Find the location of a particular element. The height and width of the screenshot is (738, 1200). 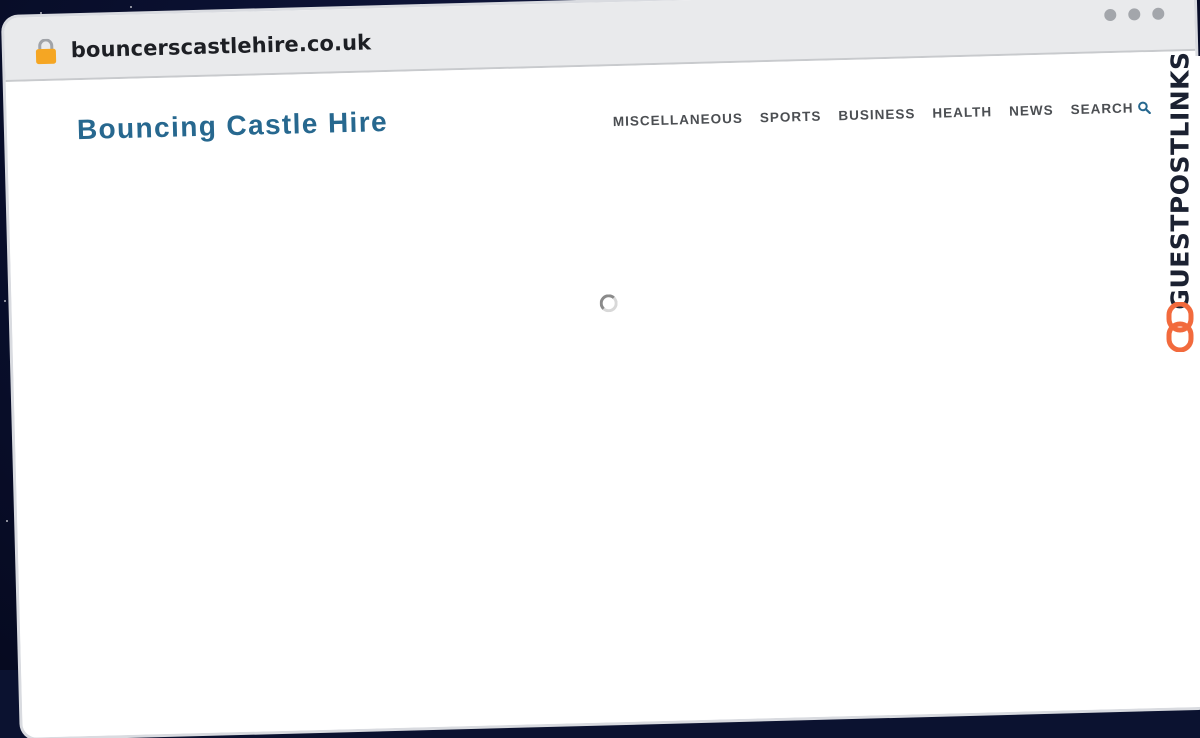

site-title: Bouncing Castle Hire is located at coordinates (233, 126).